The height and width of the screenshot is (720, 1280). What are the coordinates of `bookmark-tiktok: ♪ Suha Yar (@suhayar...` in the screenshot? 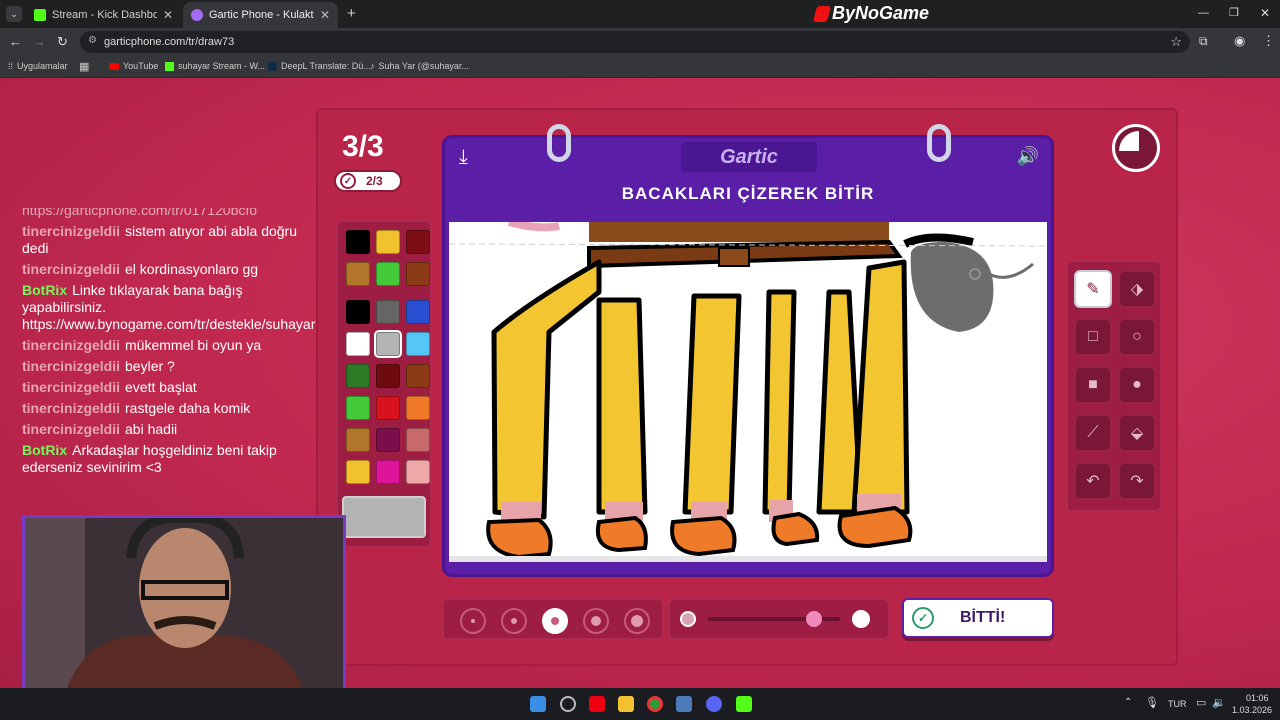 It's located at (419, 66).